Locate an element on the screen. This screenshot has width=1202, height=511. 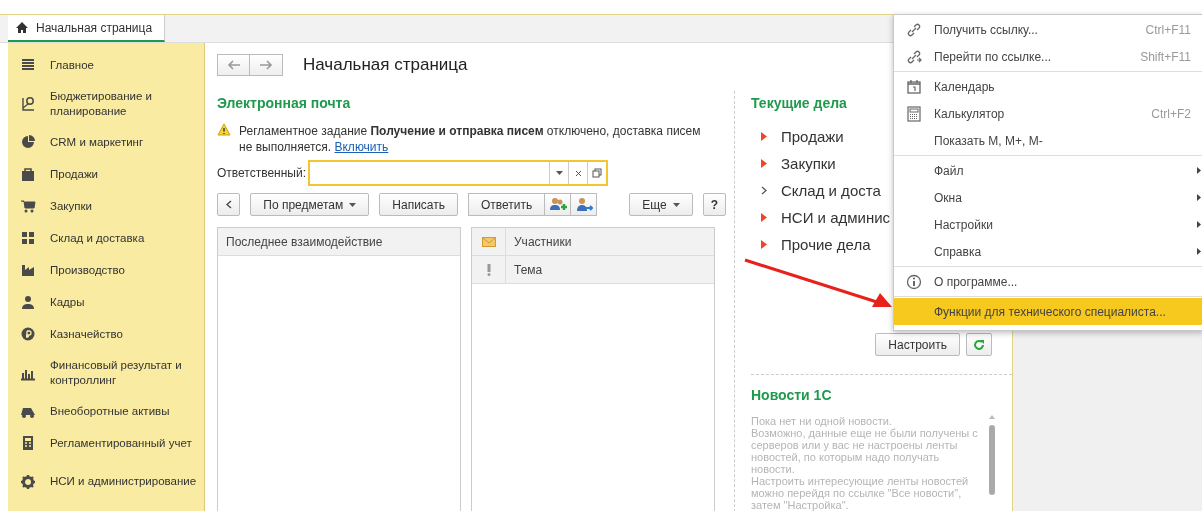
task-item: Склад и доста is located at coordinates (816, 190).